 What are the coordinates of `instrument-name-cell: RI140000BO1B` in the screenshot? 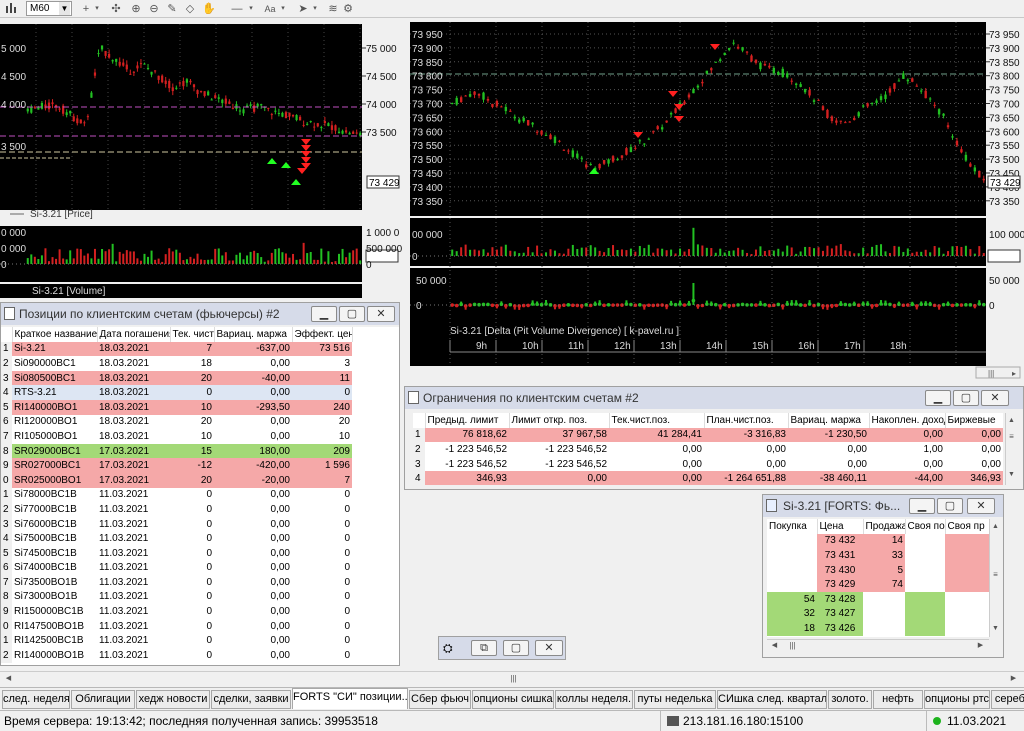 It's located at (54, 655).